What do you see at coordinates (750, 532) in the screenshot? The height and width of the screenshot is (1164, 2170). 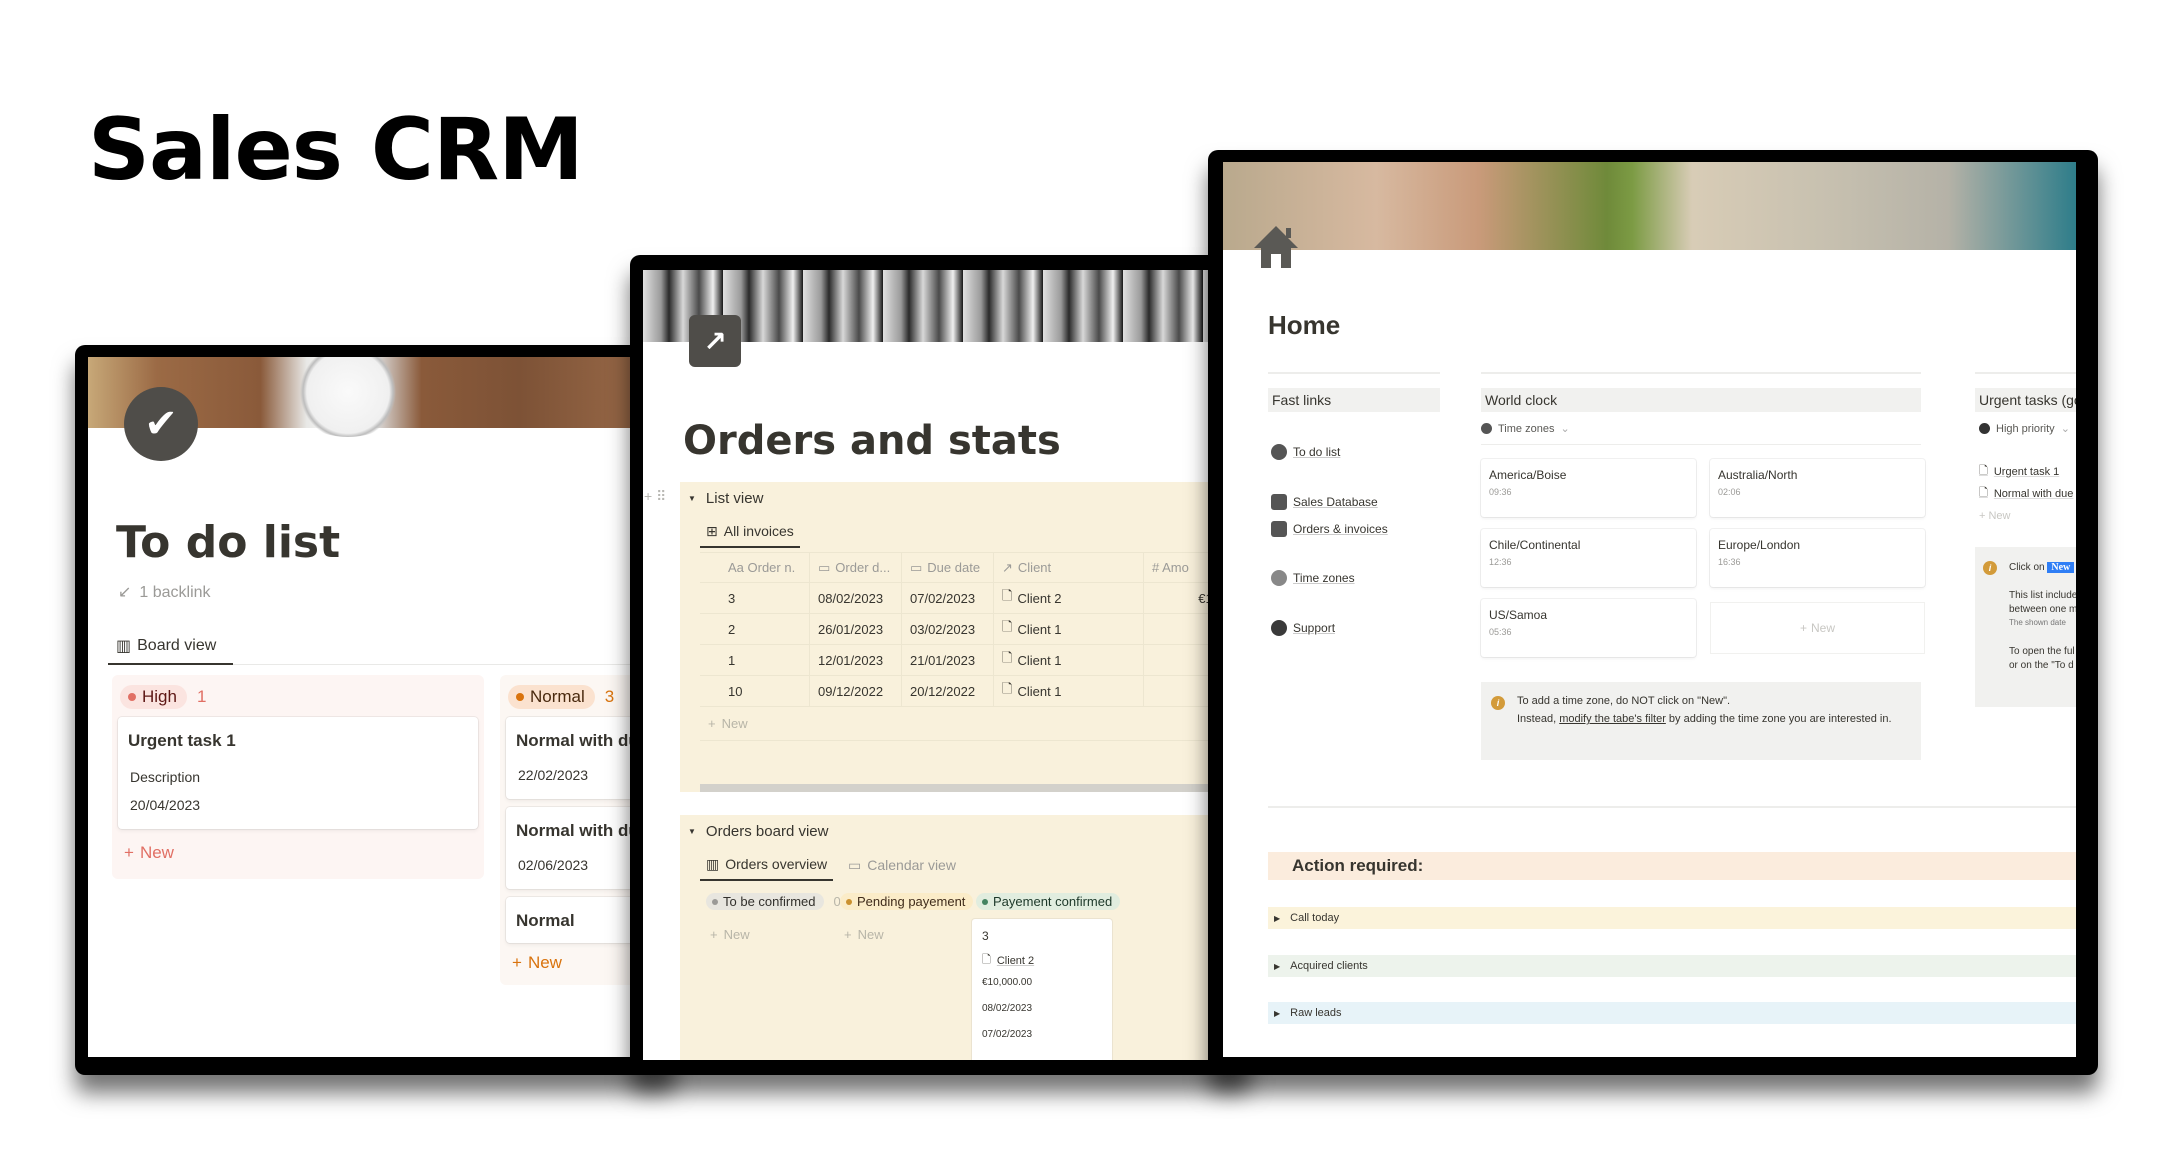 I see `tab-all-invoices: ⊞ All invoices` at bounding box center [750, 532].